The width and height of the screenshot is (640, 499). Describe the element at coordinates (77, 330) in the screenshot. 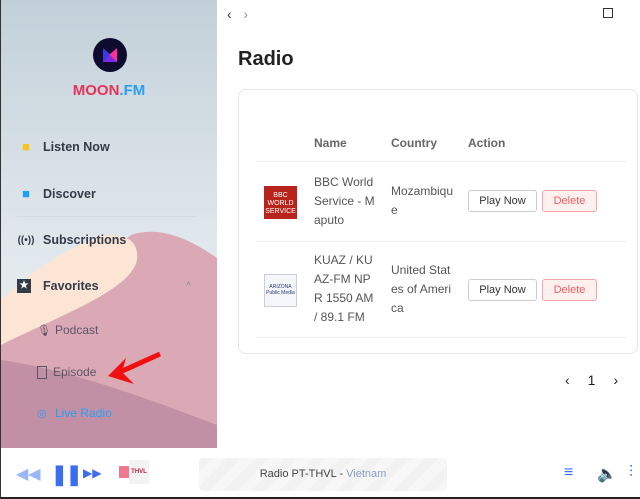

I see `nav-label: Podcast` at that location.